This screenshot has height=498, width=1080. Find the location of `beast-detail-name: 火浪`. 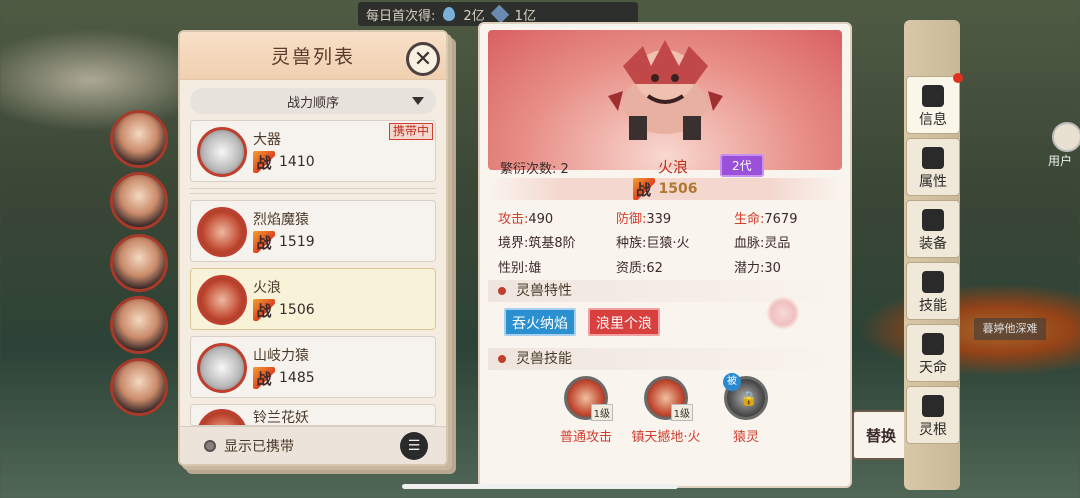

beast-detail-name: 火浪 is located at coordinates (673, 167).